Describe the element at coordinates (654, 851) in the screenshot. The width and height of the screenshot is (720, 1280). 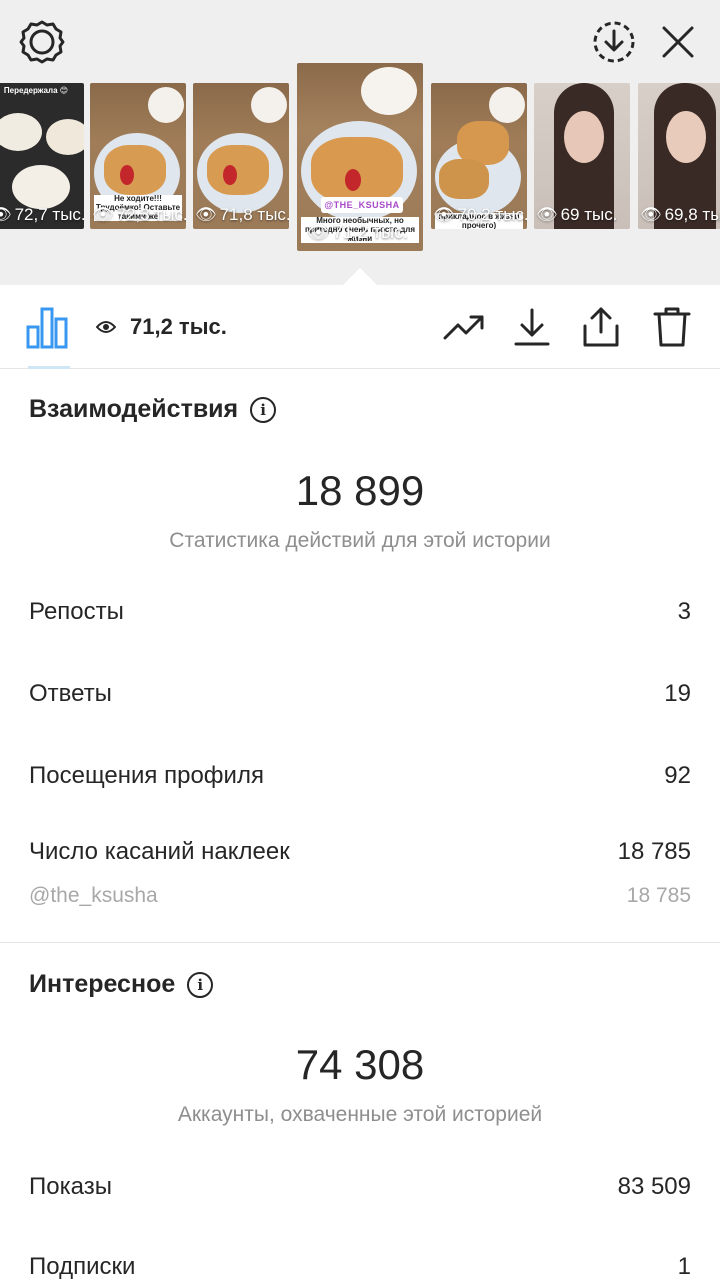
I see `stat-value: 18 785` at that location.